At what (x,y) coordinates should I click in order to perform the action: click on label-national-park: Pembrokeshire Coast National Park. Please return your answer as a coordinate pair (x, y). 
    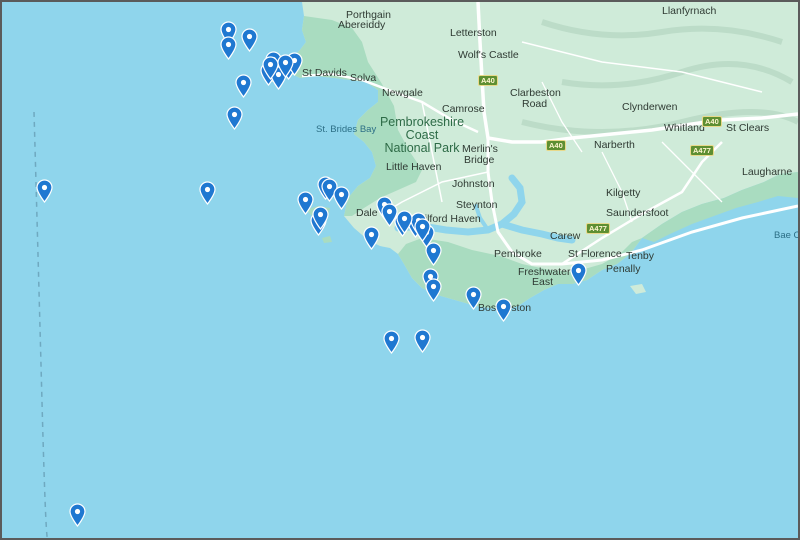
    Looking at the image, I should click on (422, 135).